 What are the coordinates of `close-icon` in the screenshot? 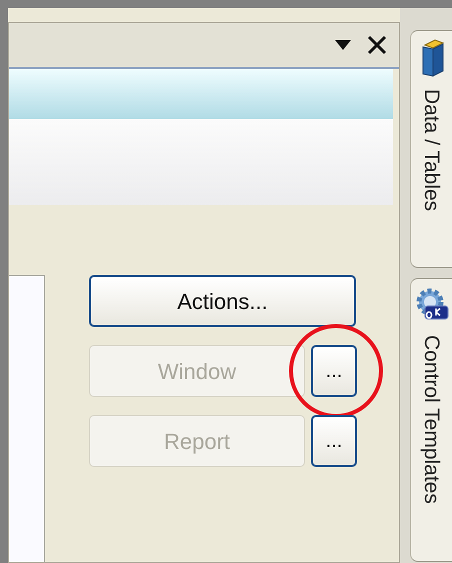 It's located at (377, 45).